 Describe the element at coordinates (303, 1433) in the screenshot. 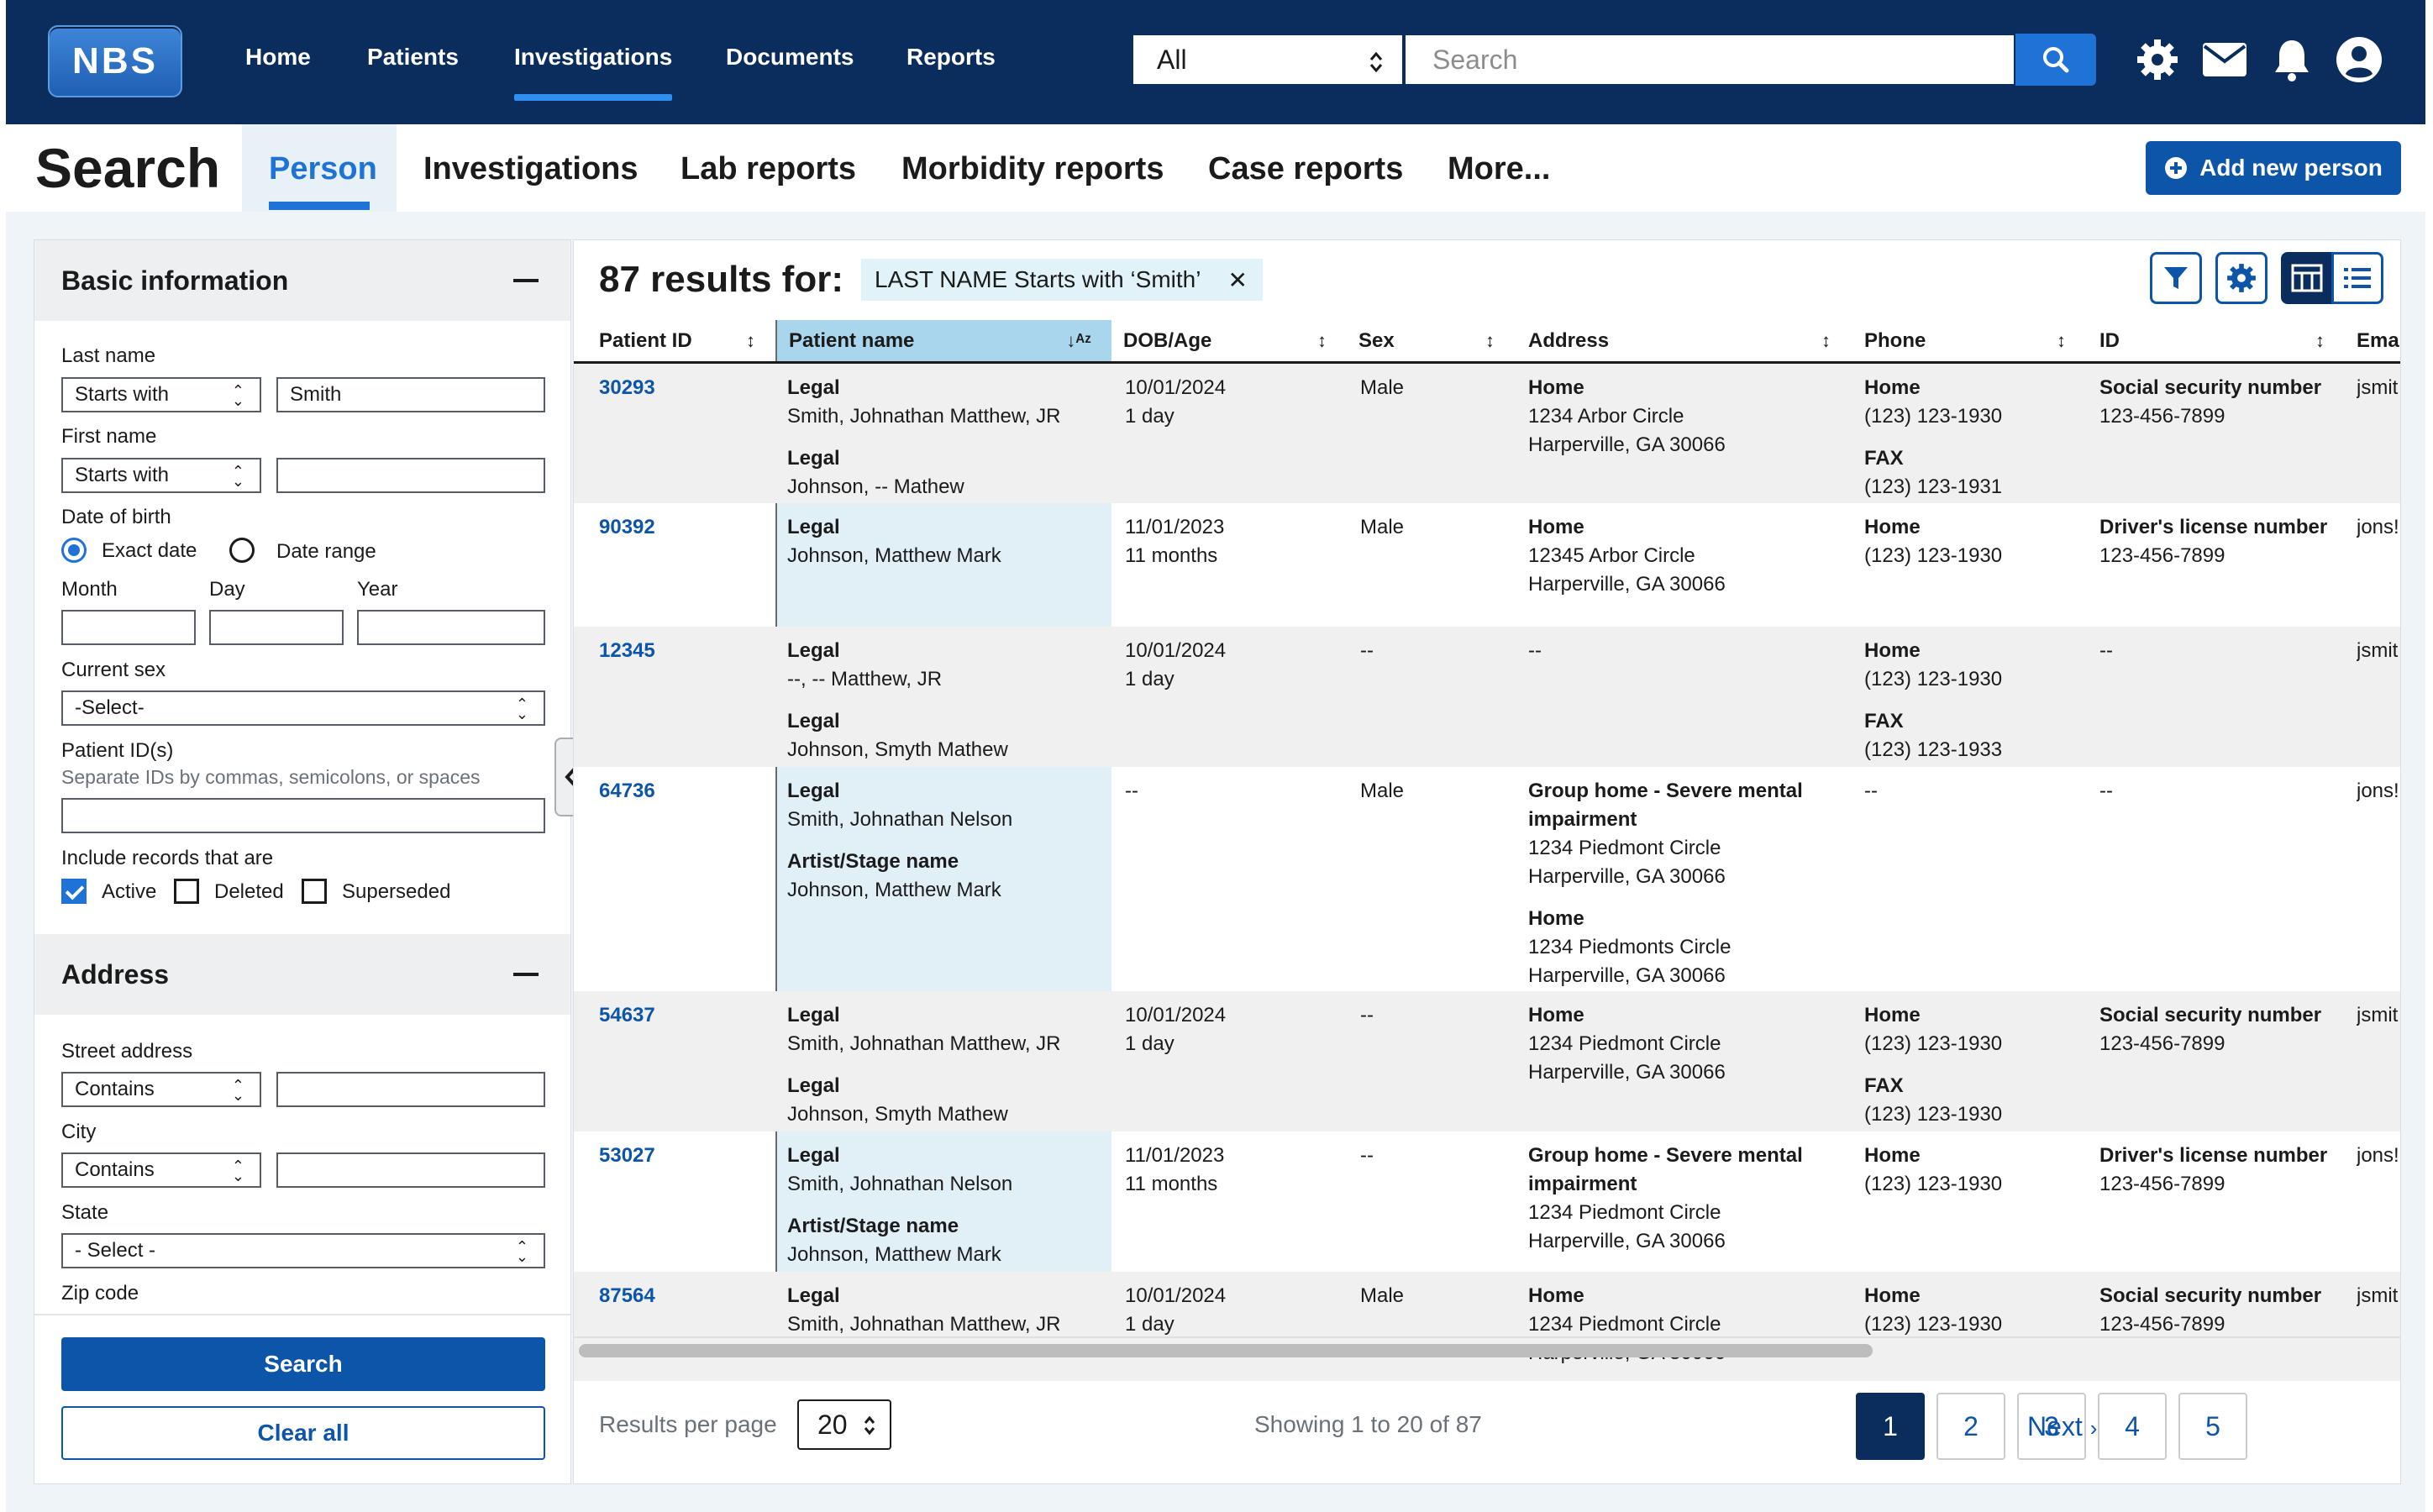

I see `clear-all-button: Clear all` at that location.